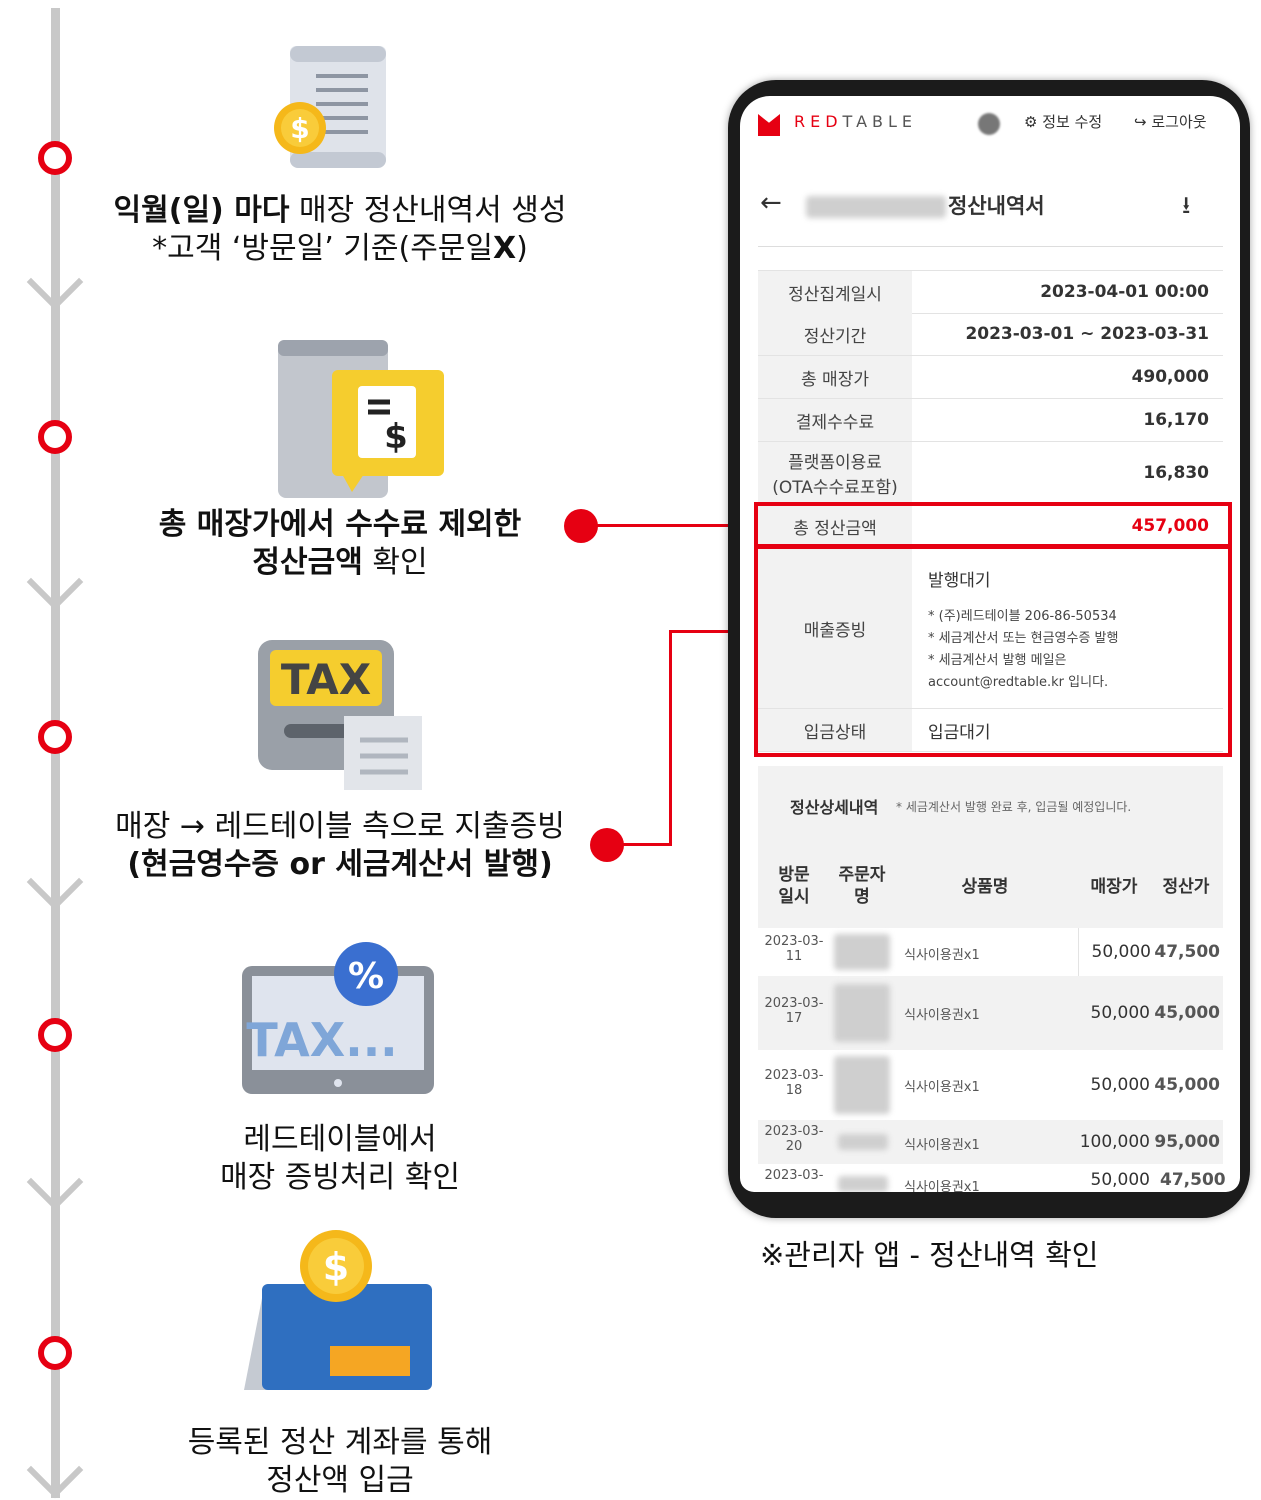 This screenshot has width=1261, height=1500. I want to click on download-icon: ⭳, so click(1186, 208).